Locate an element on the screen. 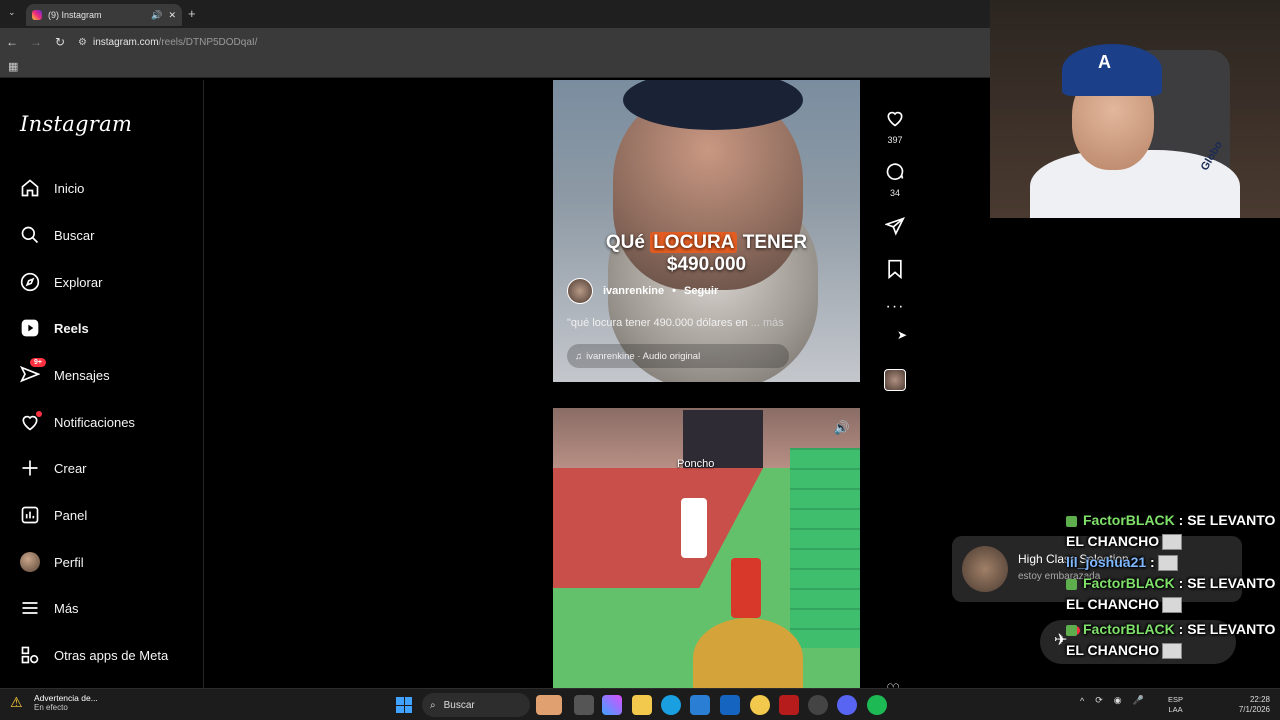 This screenshot has height=720, width=1280. sidebar-item-otras-apps: Otras apps de Meta is located at coordinates (94, 655).